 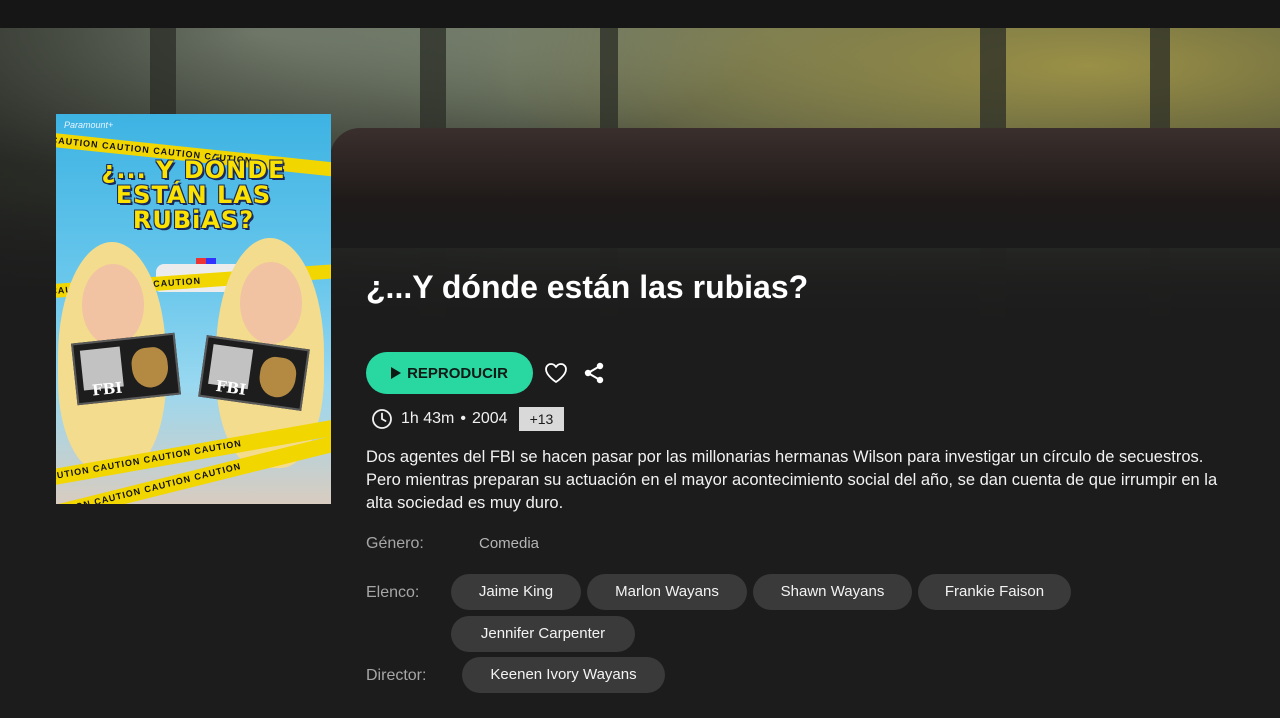 I want to click on cast-chip: Frankie Faison, so click(x=994, y=592).